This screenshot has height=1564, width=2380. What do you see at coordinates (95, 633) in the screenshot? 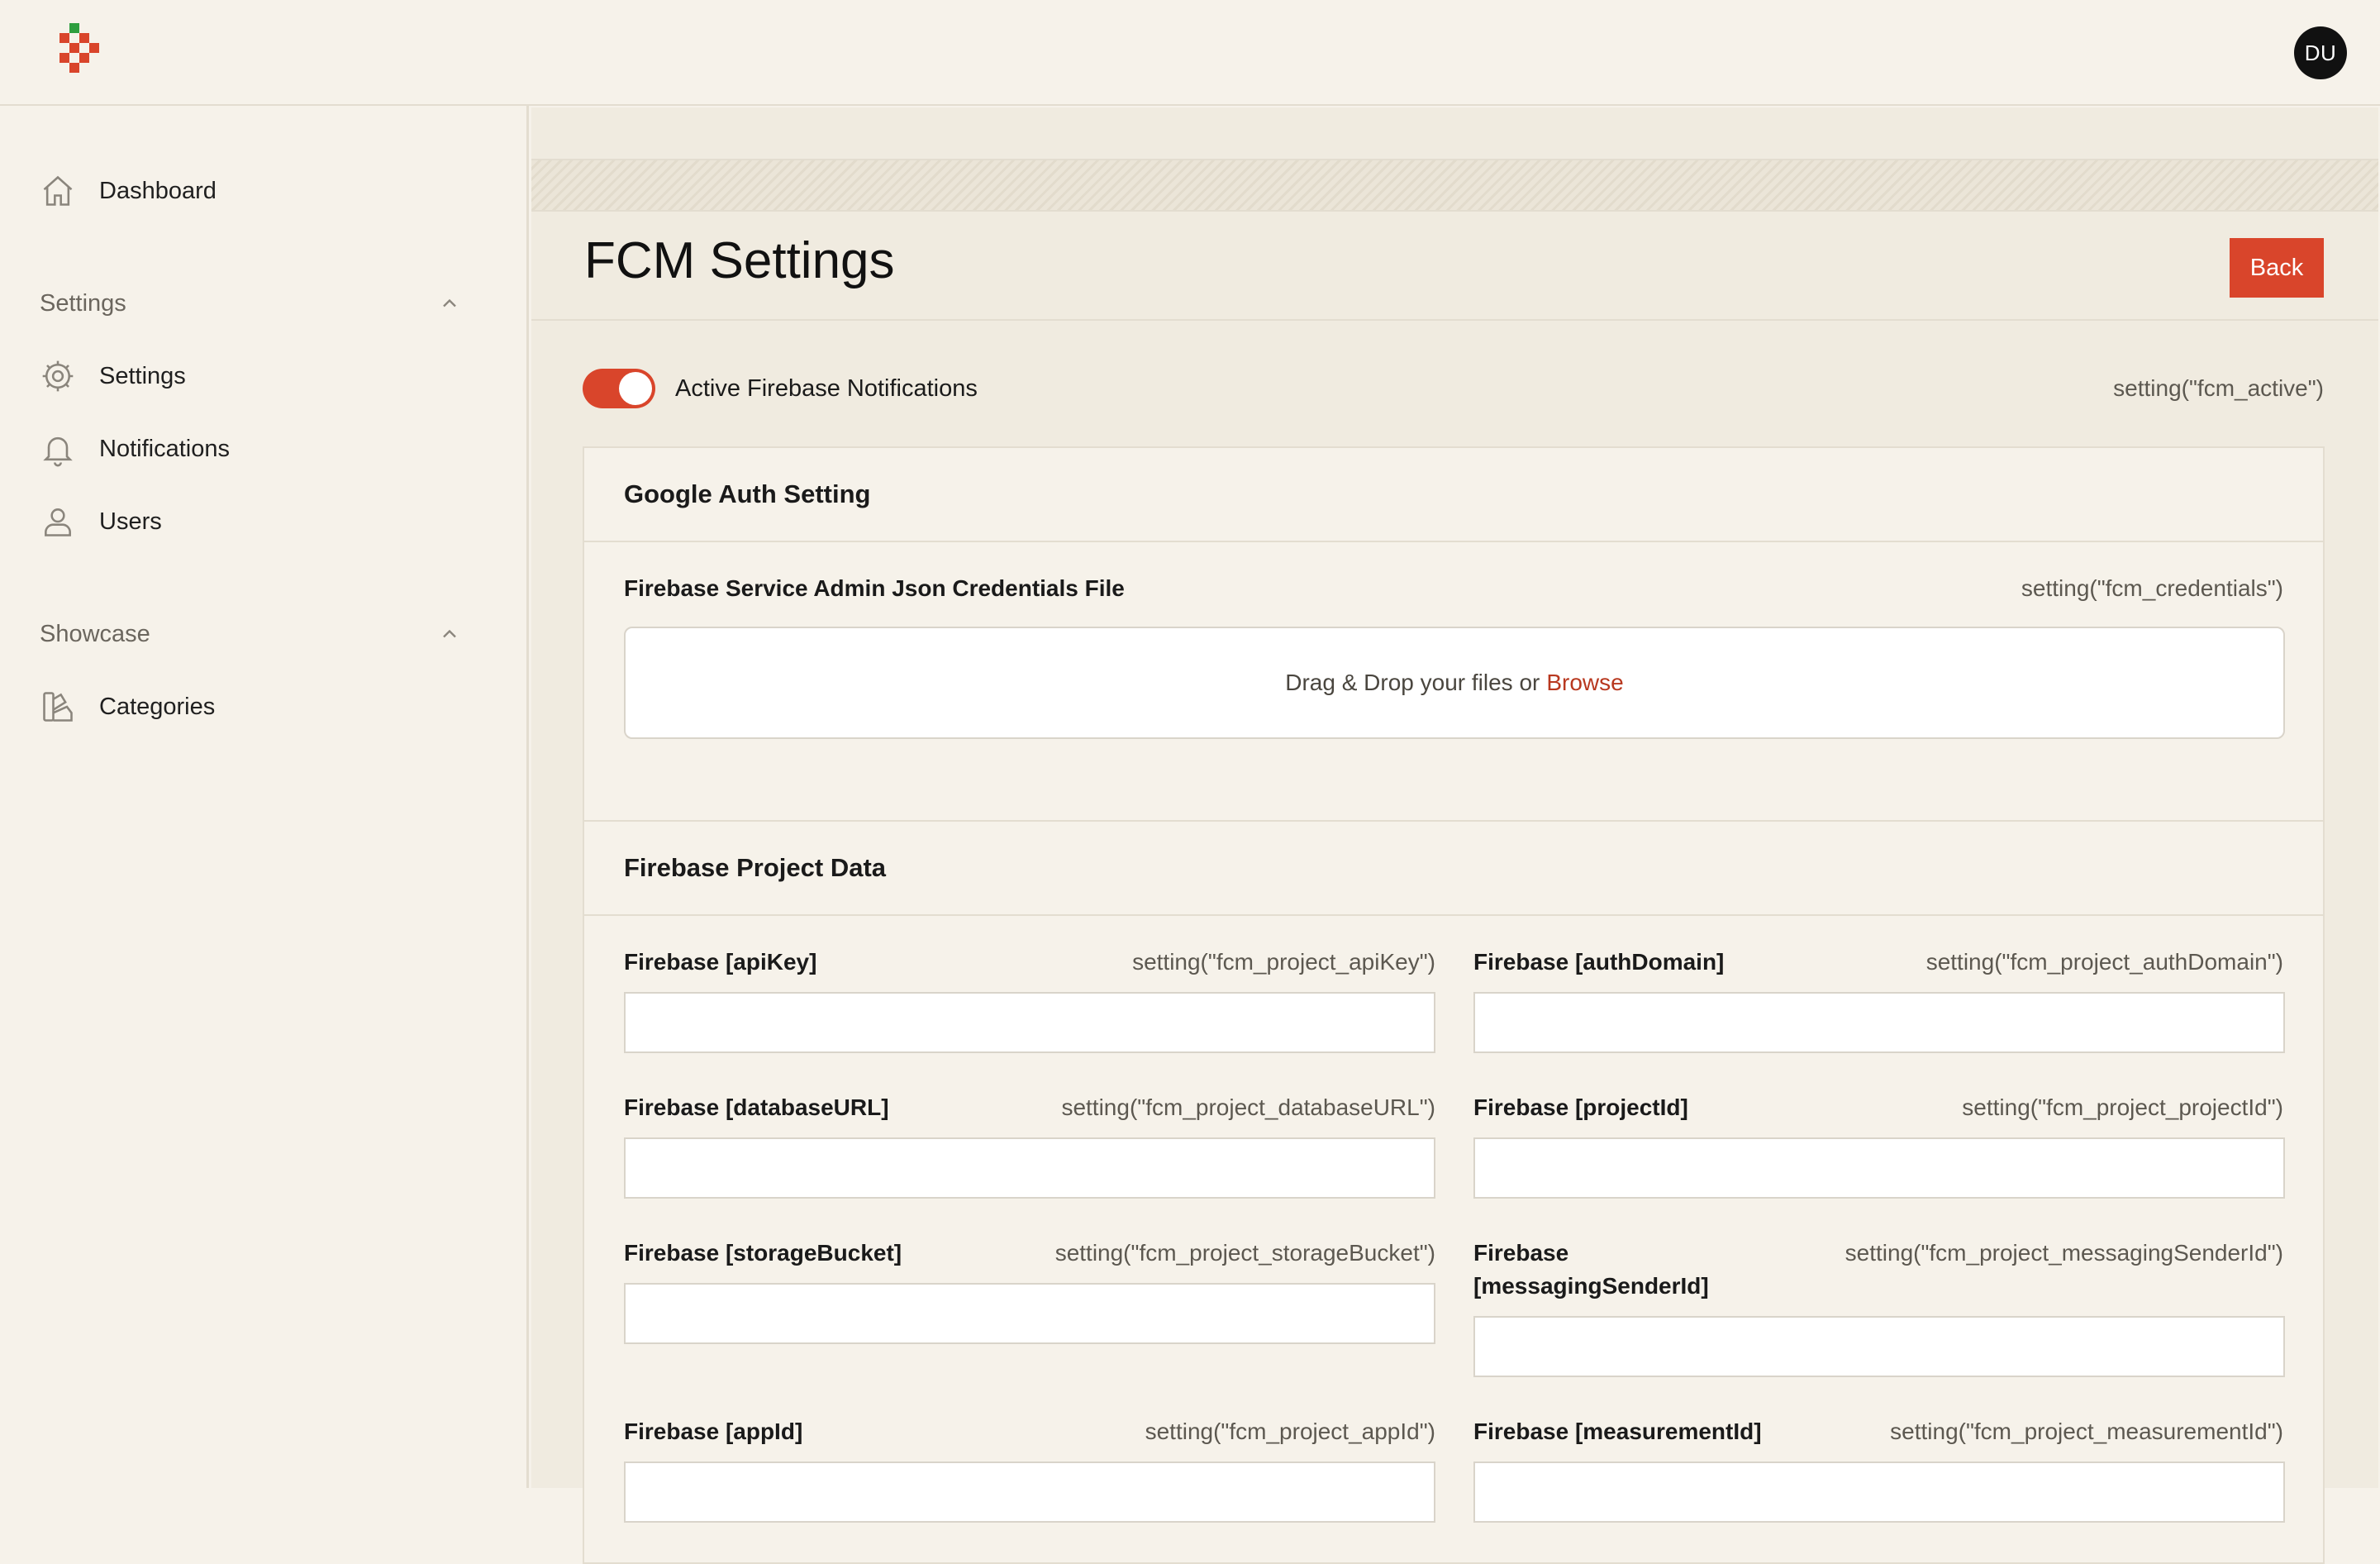
I see `sidebar-section-label: Showcase` at bounding box center [95, 633].